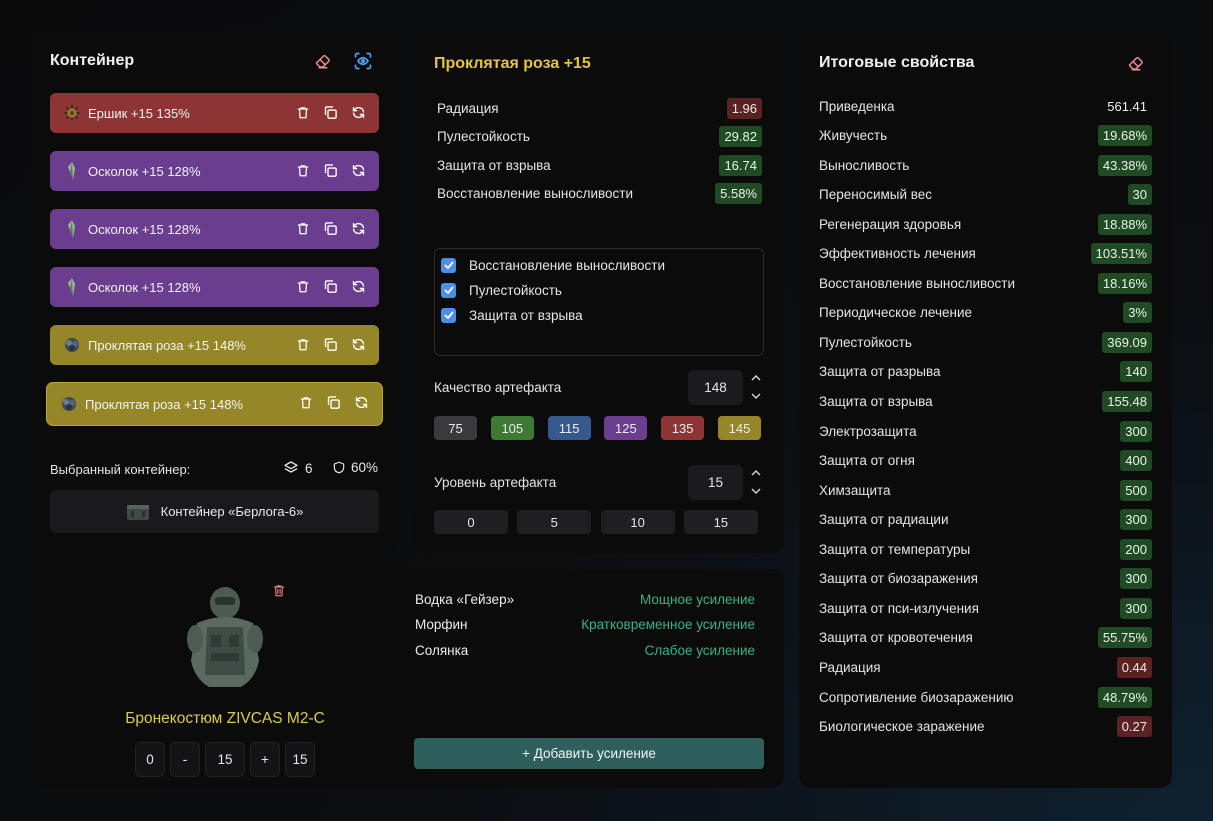 The image size is (1213, 821). Describe the element at coordinates (1124, 283) in the screenshot. I see `property-value: 18.16%` at that location.